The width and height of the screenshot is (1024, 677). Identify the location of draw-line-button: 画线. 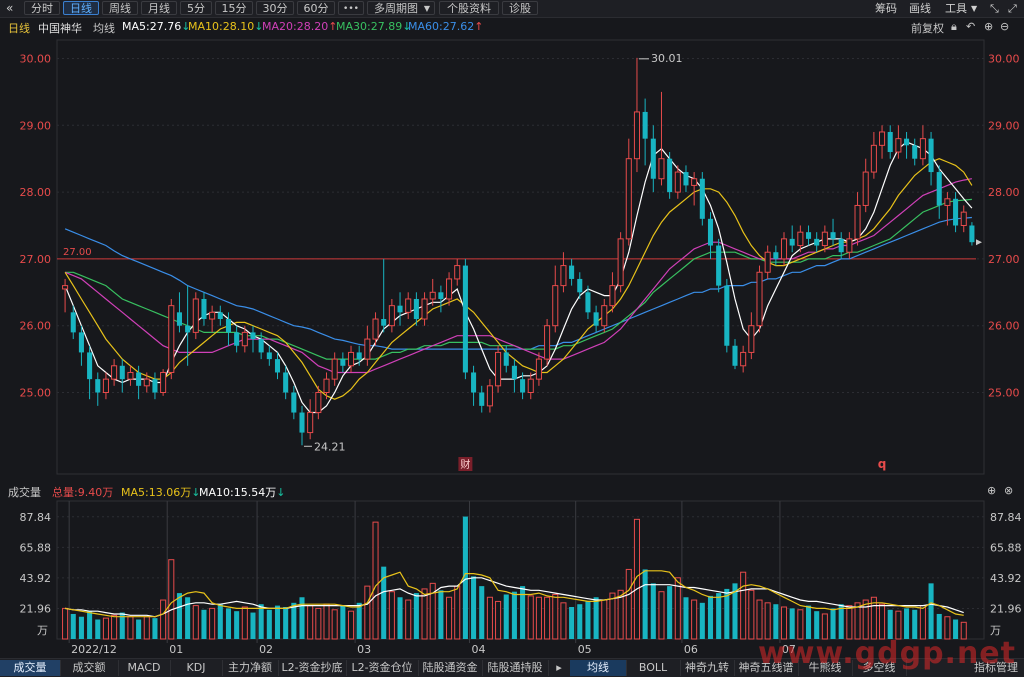
(920, 8).